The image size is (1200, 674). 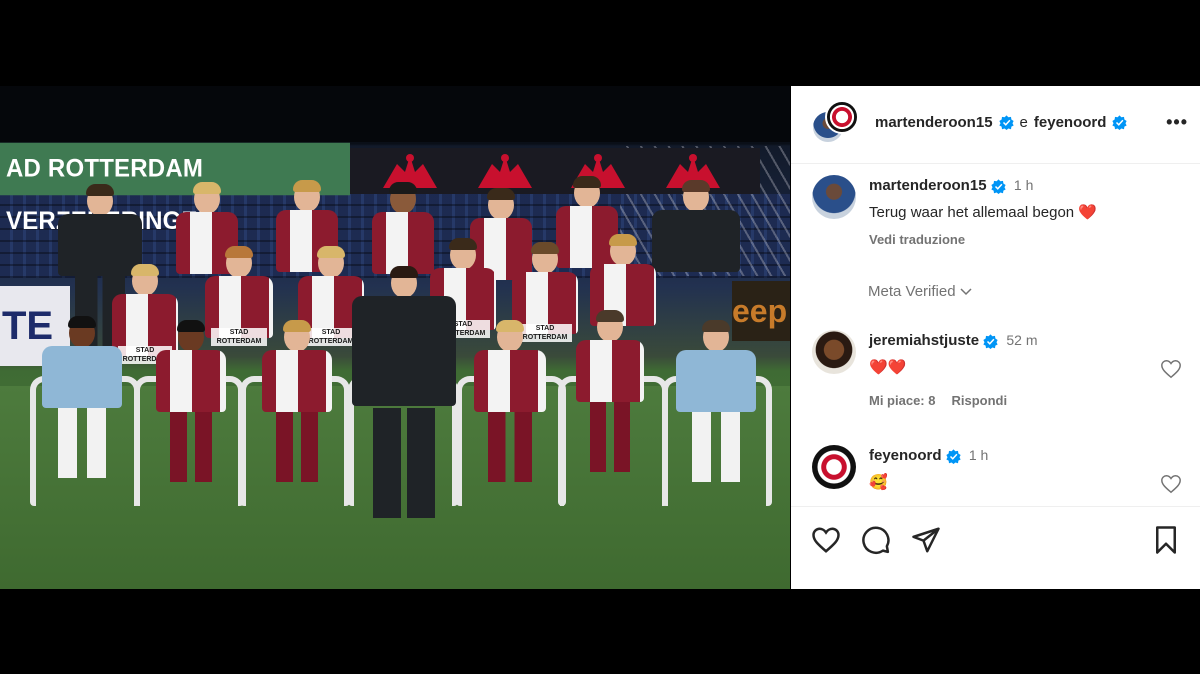 I want to click on author-username: martenderoon15, so click(x=934, y=122).